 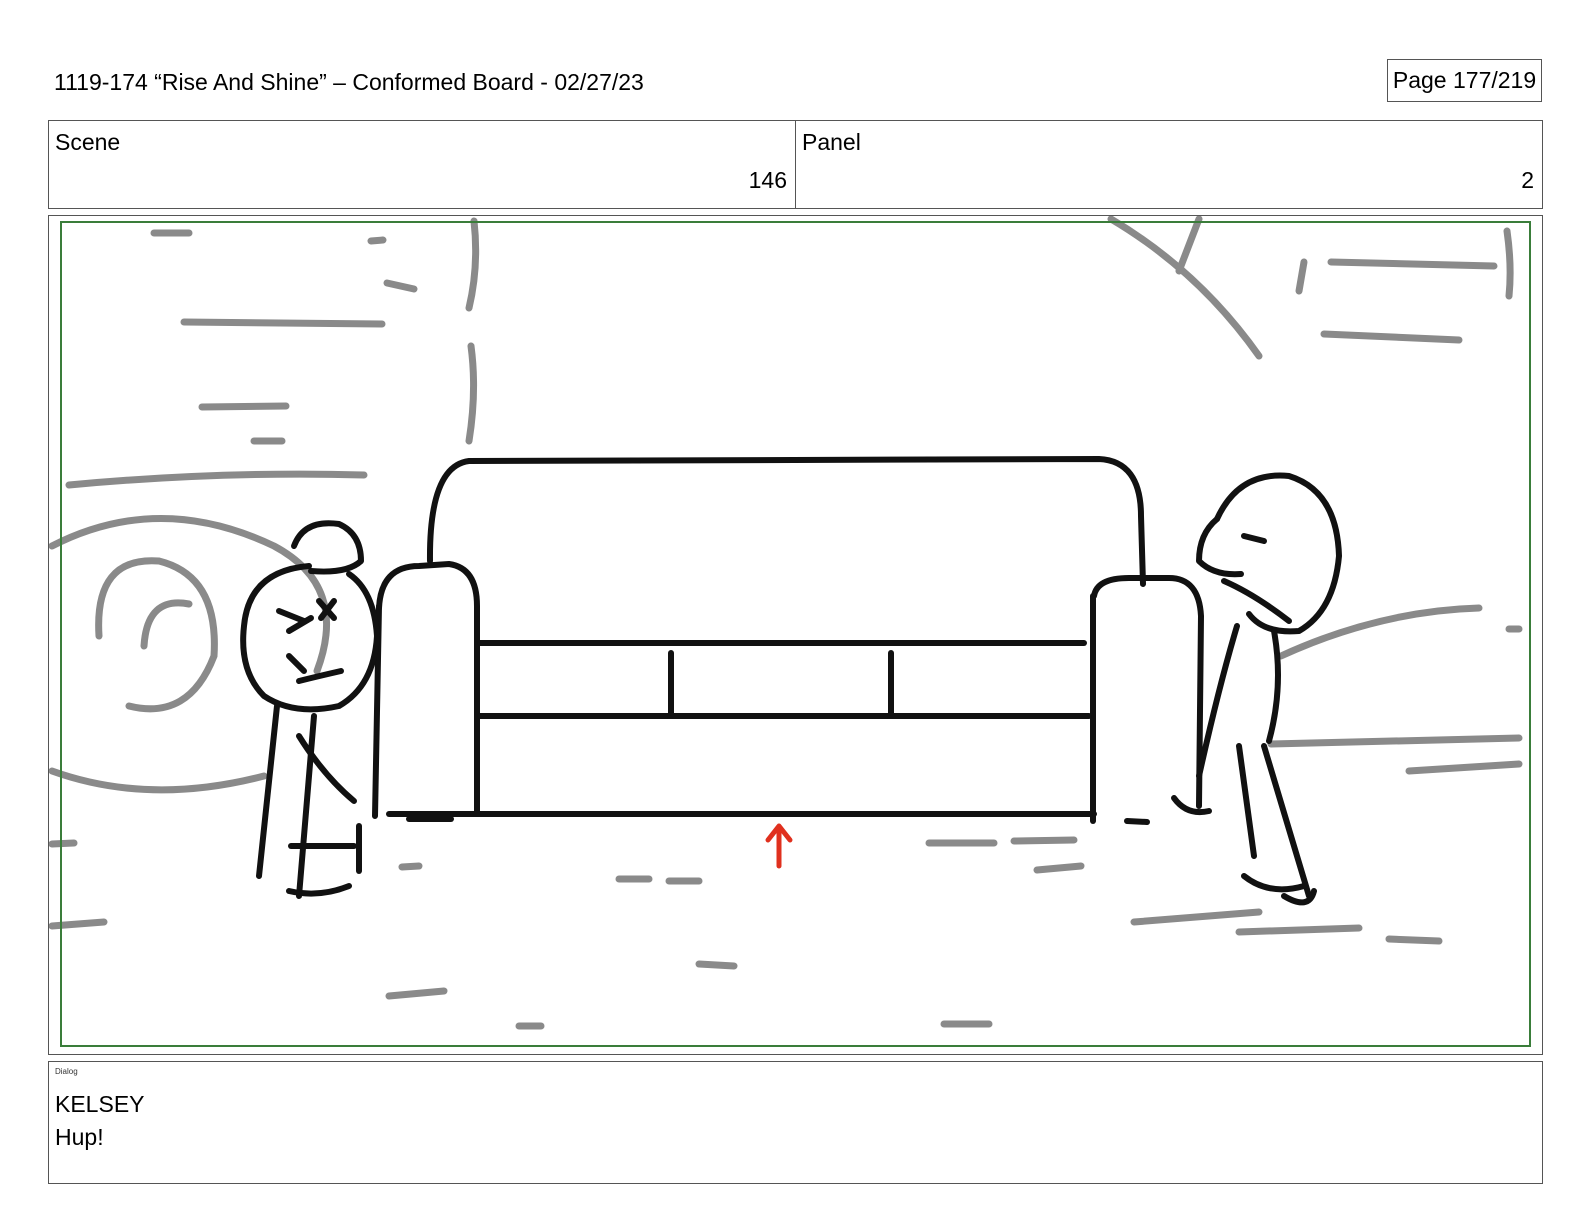 I want to click on scene-panel-row: Scene 146 Panel 2, so click(x=795, y=164).